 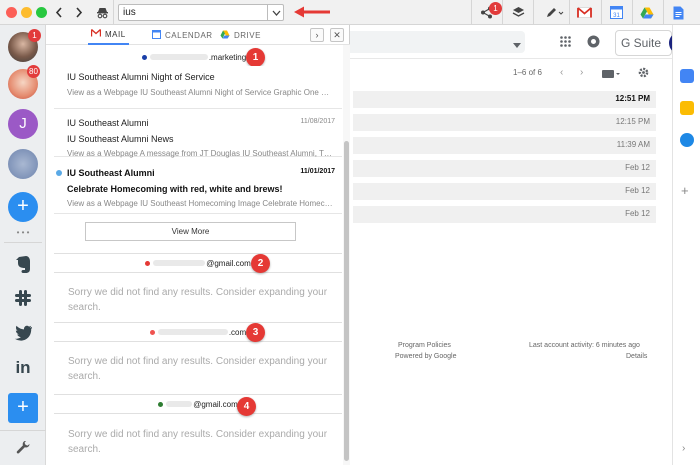 I want to click on slack-icon, so click(x=23, y=298).